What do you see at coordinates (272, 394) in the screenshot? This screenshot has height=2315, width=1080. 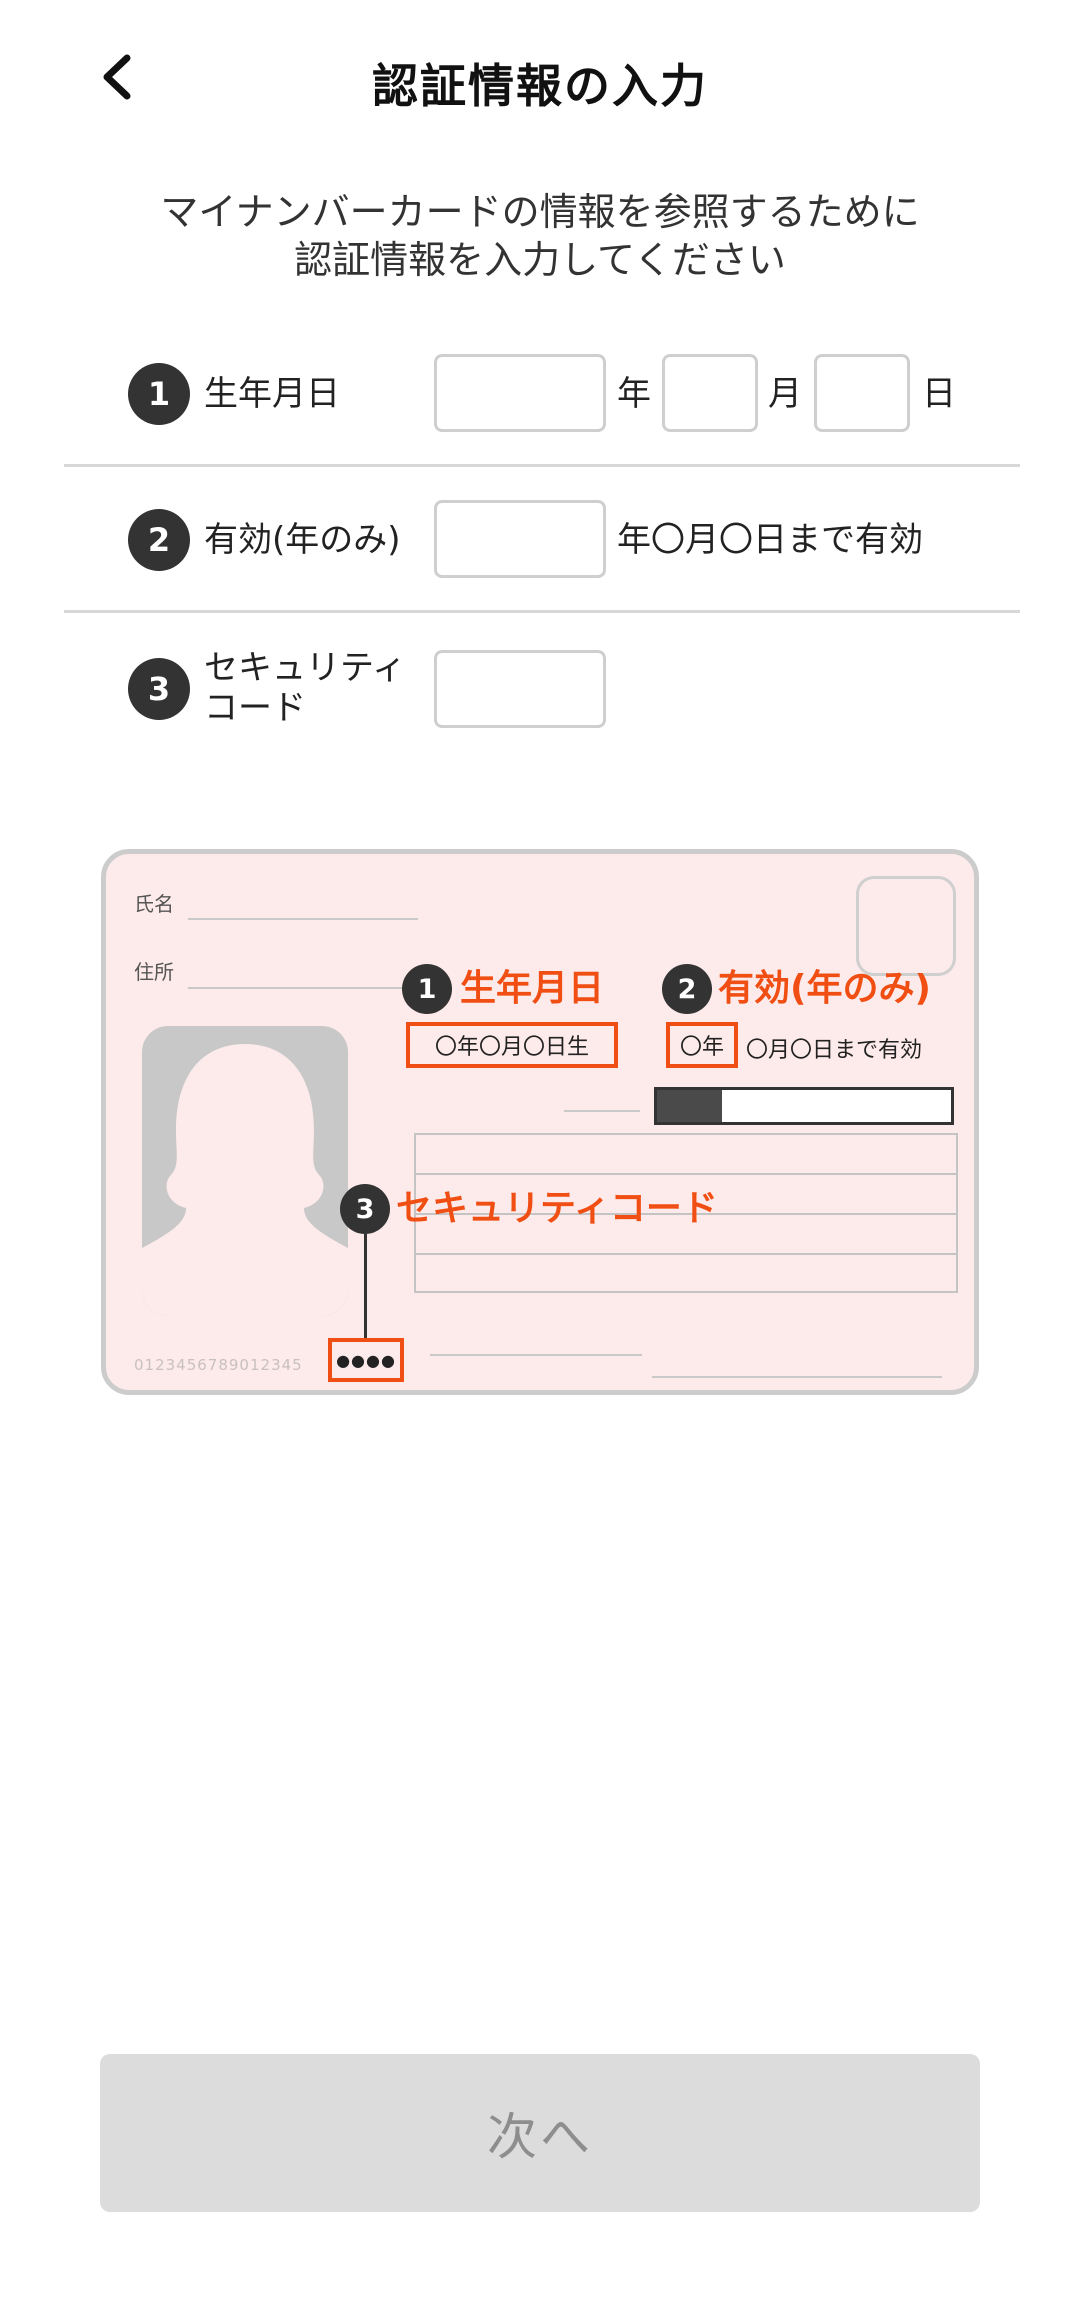 I see `birthdate-label: 生年月日` at bounding box center [272, 394].